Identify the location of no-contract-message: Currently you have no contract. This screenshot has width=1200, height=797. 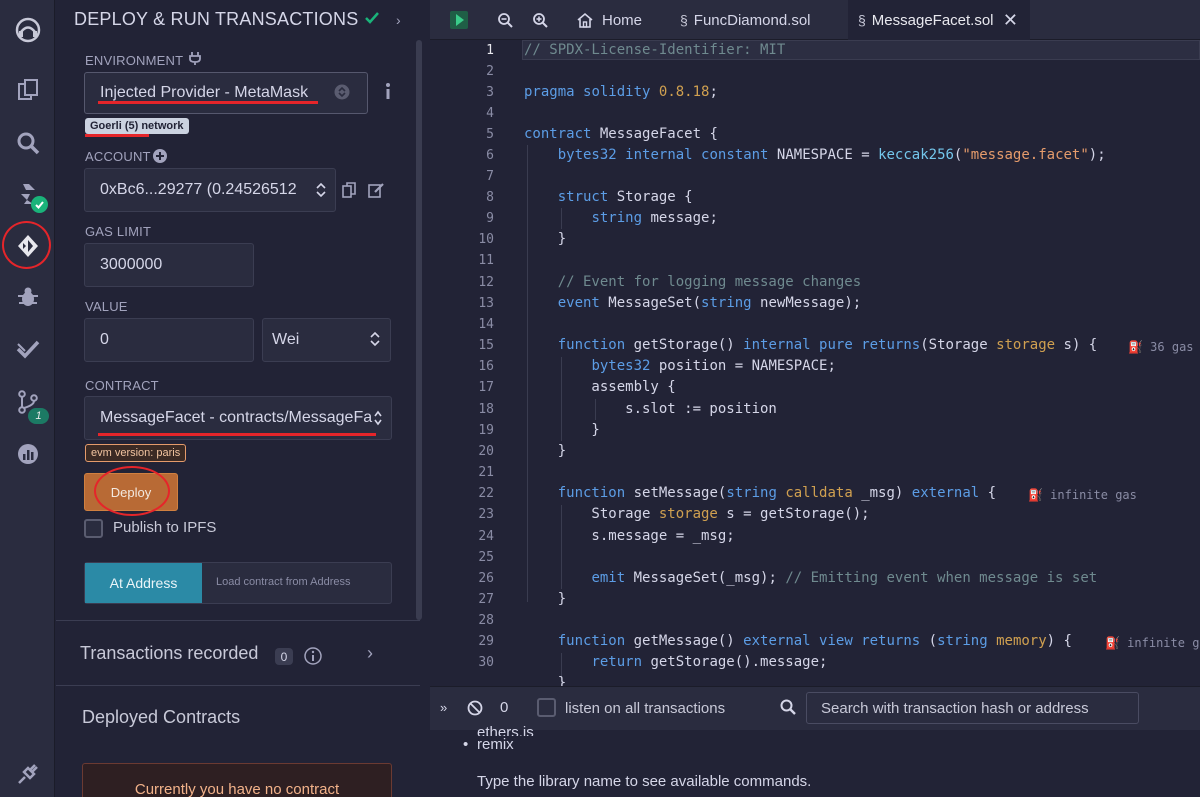
(237, 789).